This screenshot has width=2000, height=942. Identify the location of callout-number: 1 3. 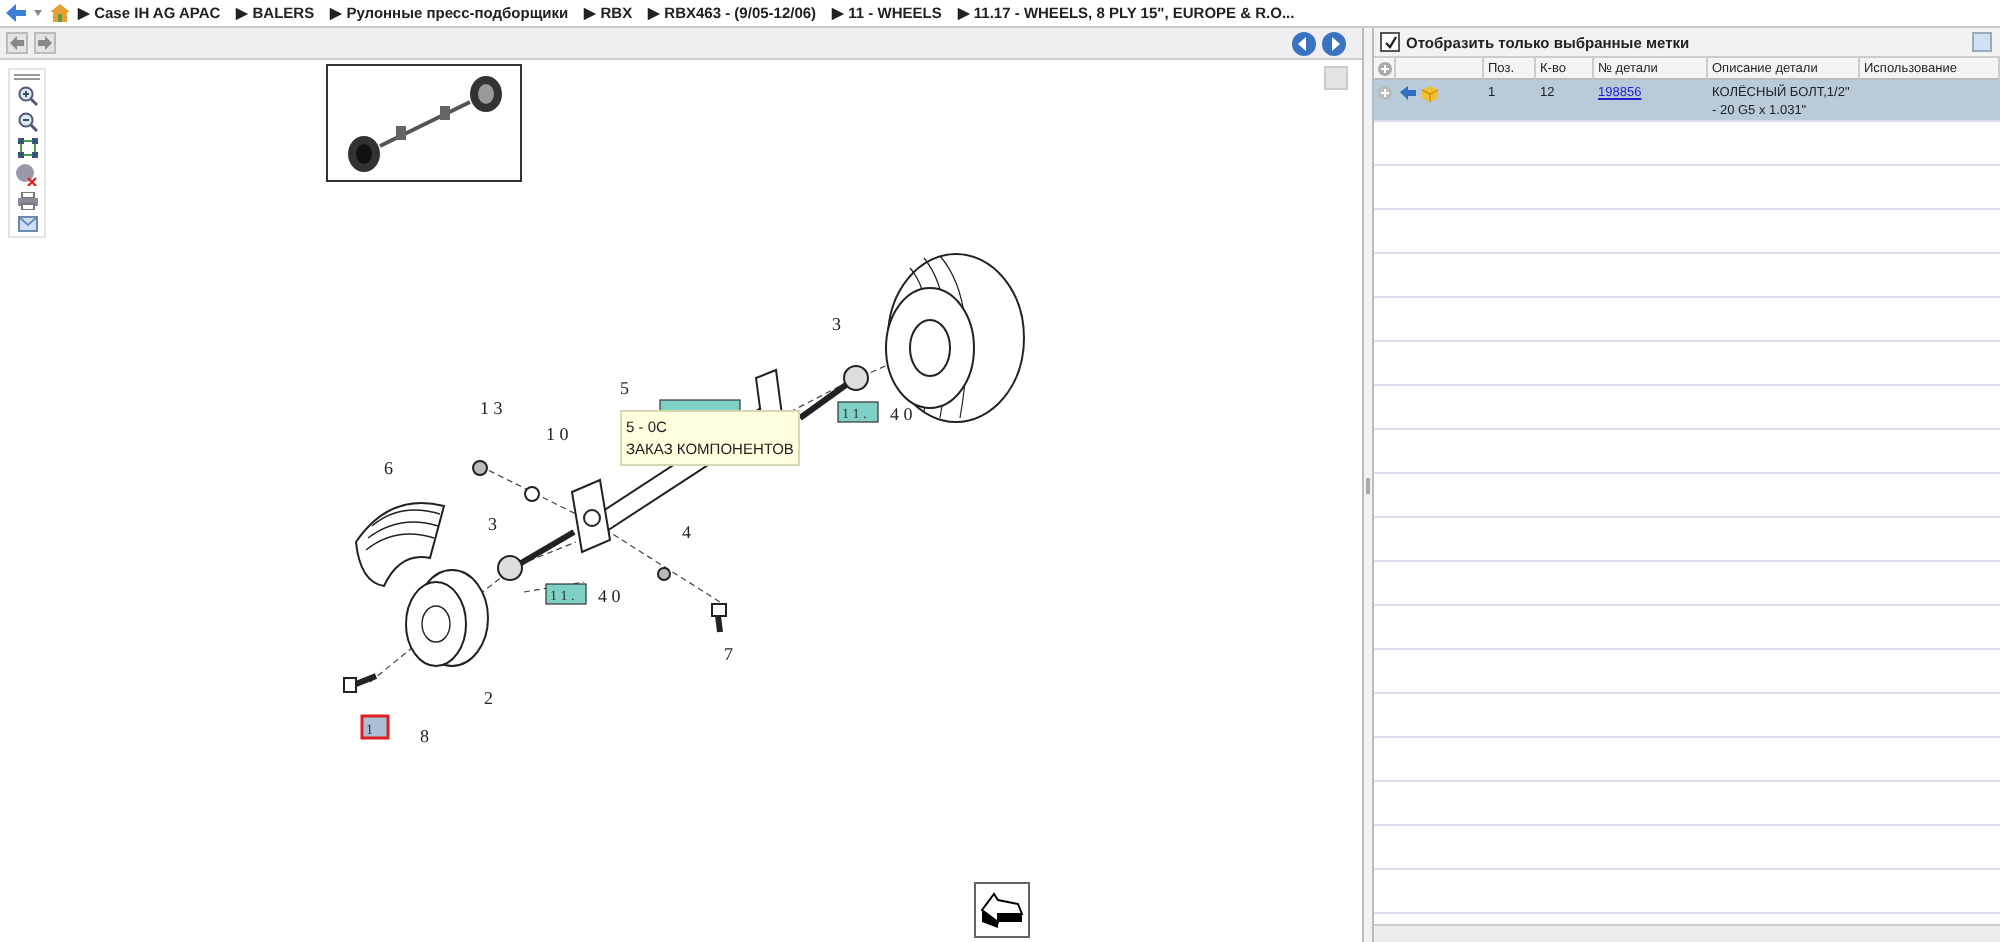
(491, 408).